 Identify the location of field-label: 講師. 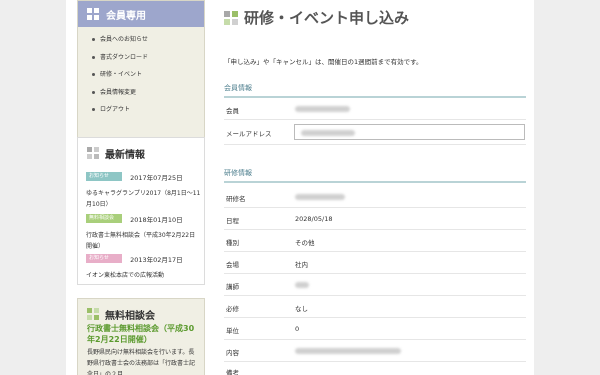
(232, 287).